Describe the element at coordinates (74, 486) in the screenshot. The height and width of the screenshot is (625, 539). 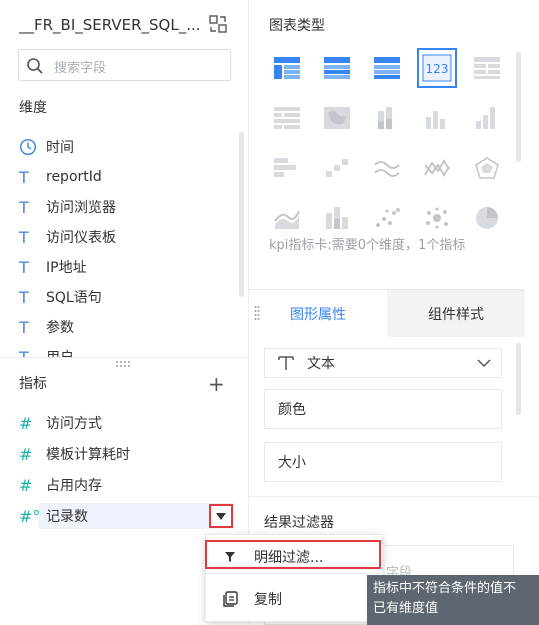
I see `metric-label: 占用内存` at that location.